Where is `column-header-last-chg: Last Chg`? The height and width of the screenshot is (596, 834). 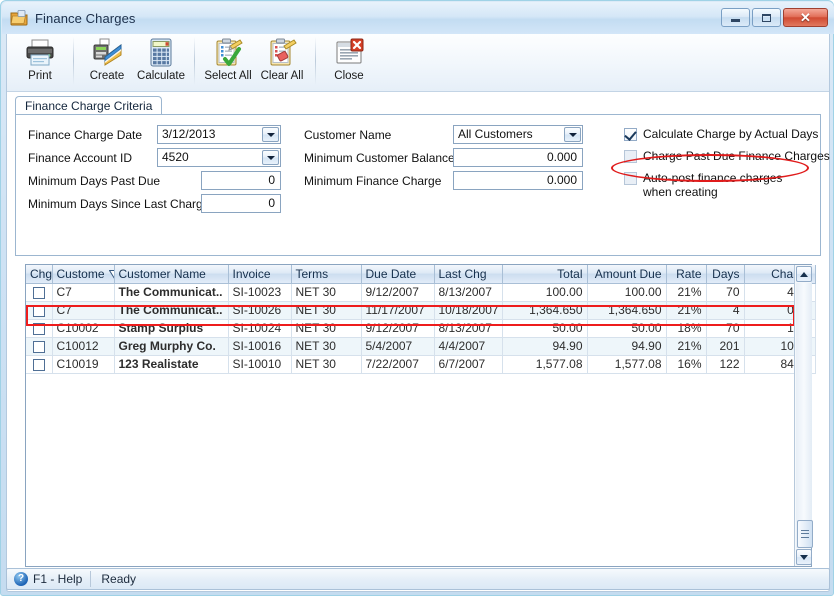 column-header-last-chg: Last Chg is located at coordinates (468, 274).